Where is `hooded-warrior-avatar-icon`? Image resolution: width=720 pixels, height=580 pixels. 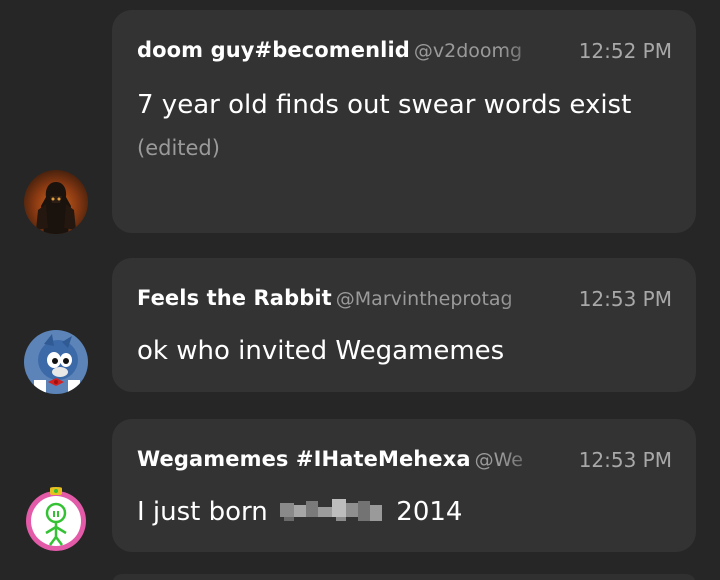 hooded-warrior-avatar-icon is located at coordinates (56, 202).